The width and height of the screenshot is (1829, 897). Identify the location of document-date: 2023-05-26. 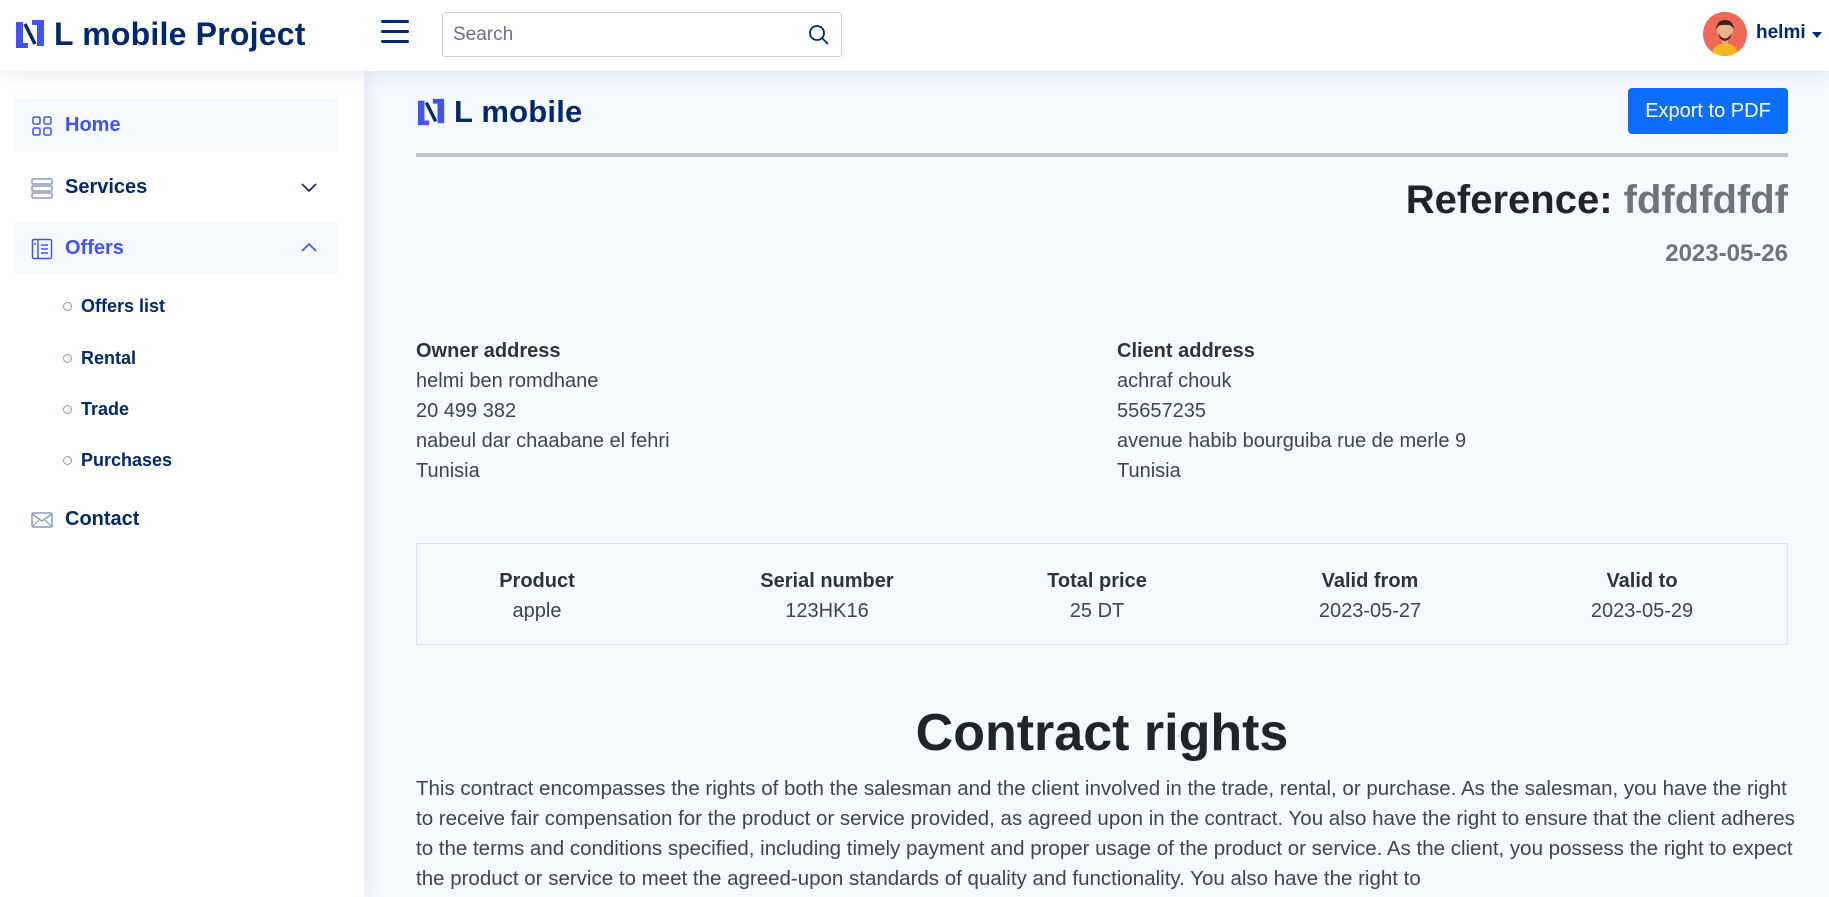
(1726, 253).